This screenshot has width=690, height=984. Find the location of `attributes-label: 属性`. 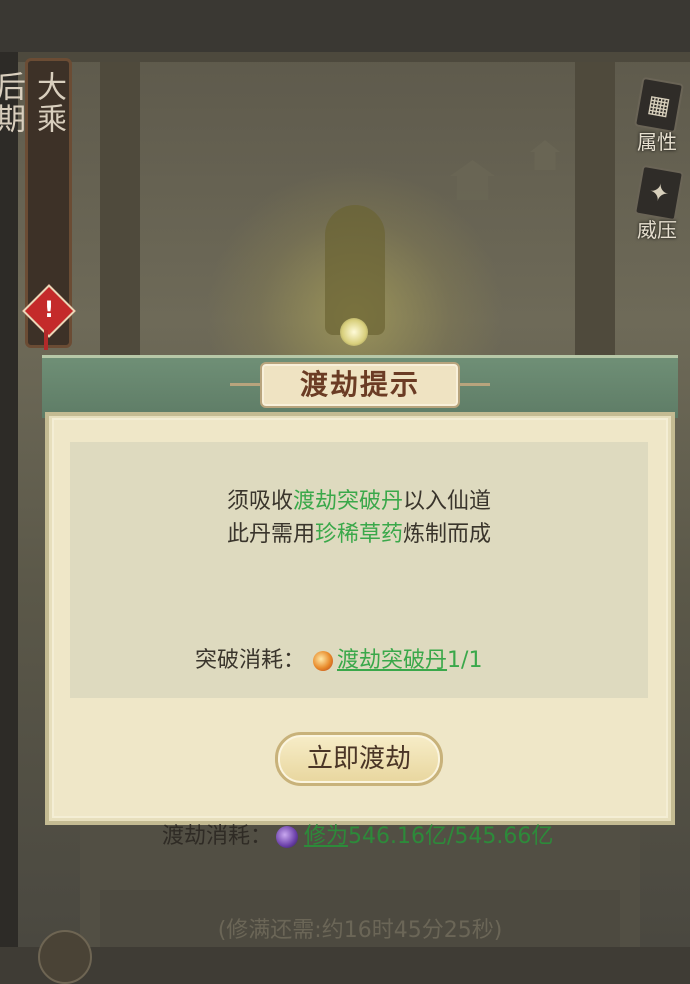

attributes-label: 属性 is located at coordinates (657, 142).